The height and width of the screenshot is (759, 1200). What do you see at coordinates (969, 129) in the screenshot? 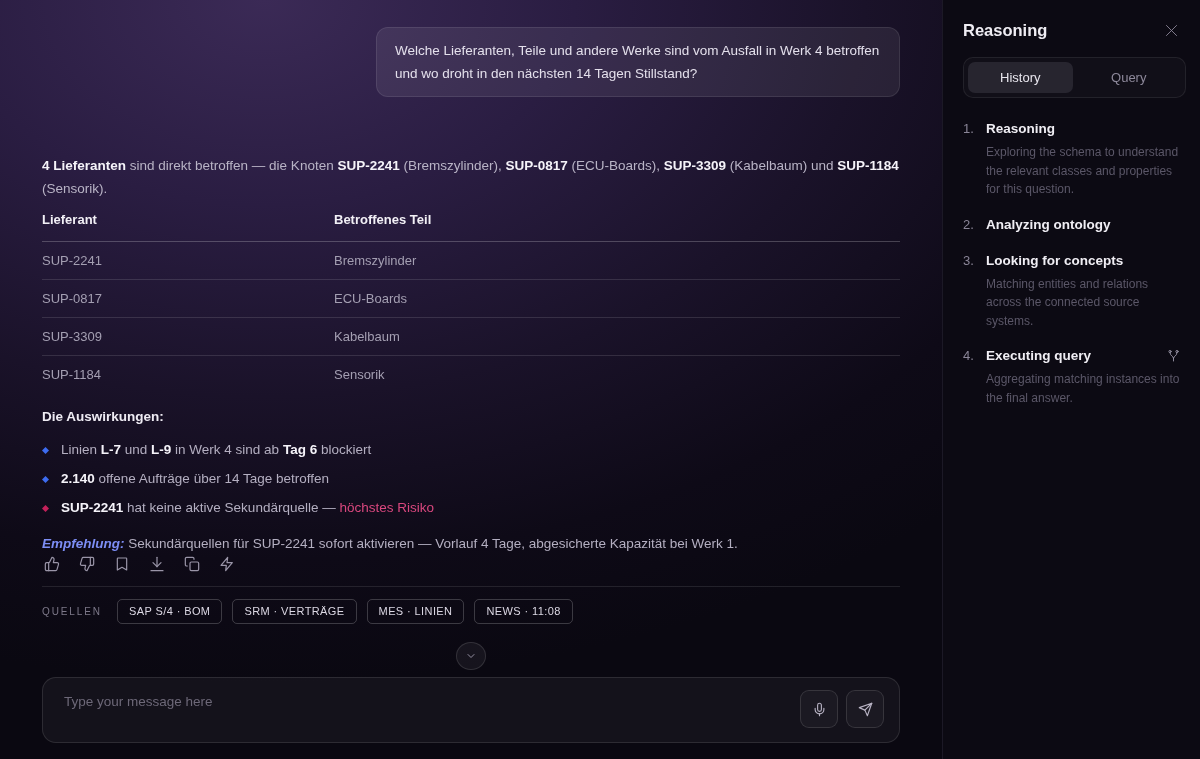
I see `step-number: 1.` at bounding box center [969, 129].